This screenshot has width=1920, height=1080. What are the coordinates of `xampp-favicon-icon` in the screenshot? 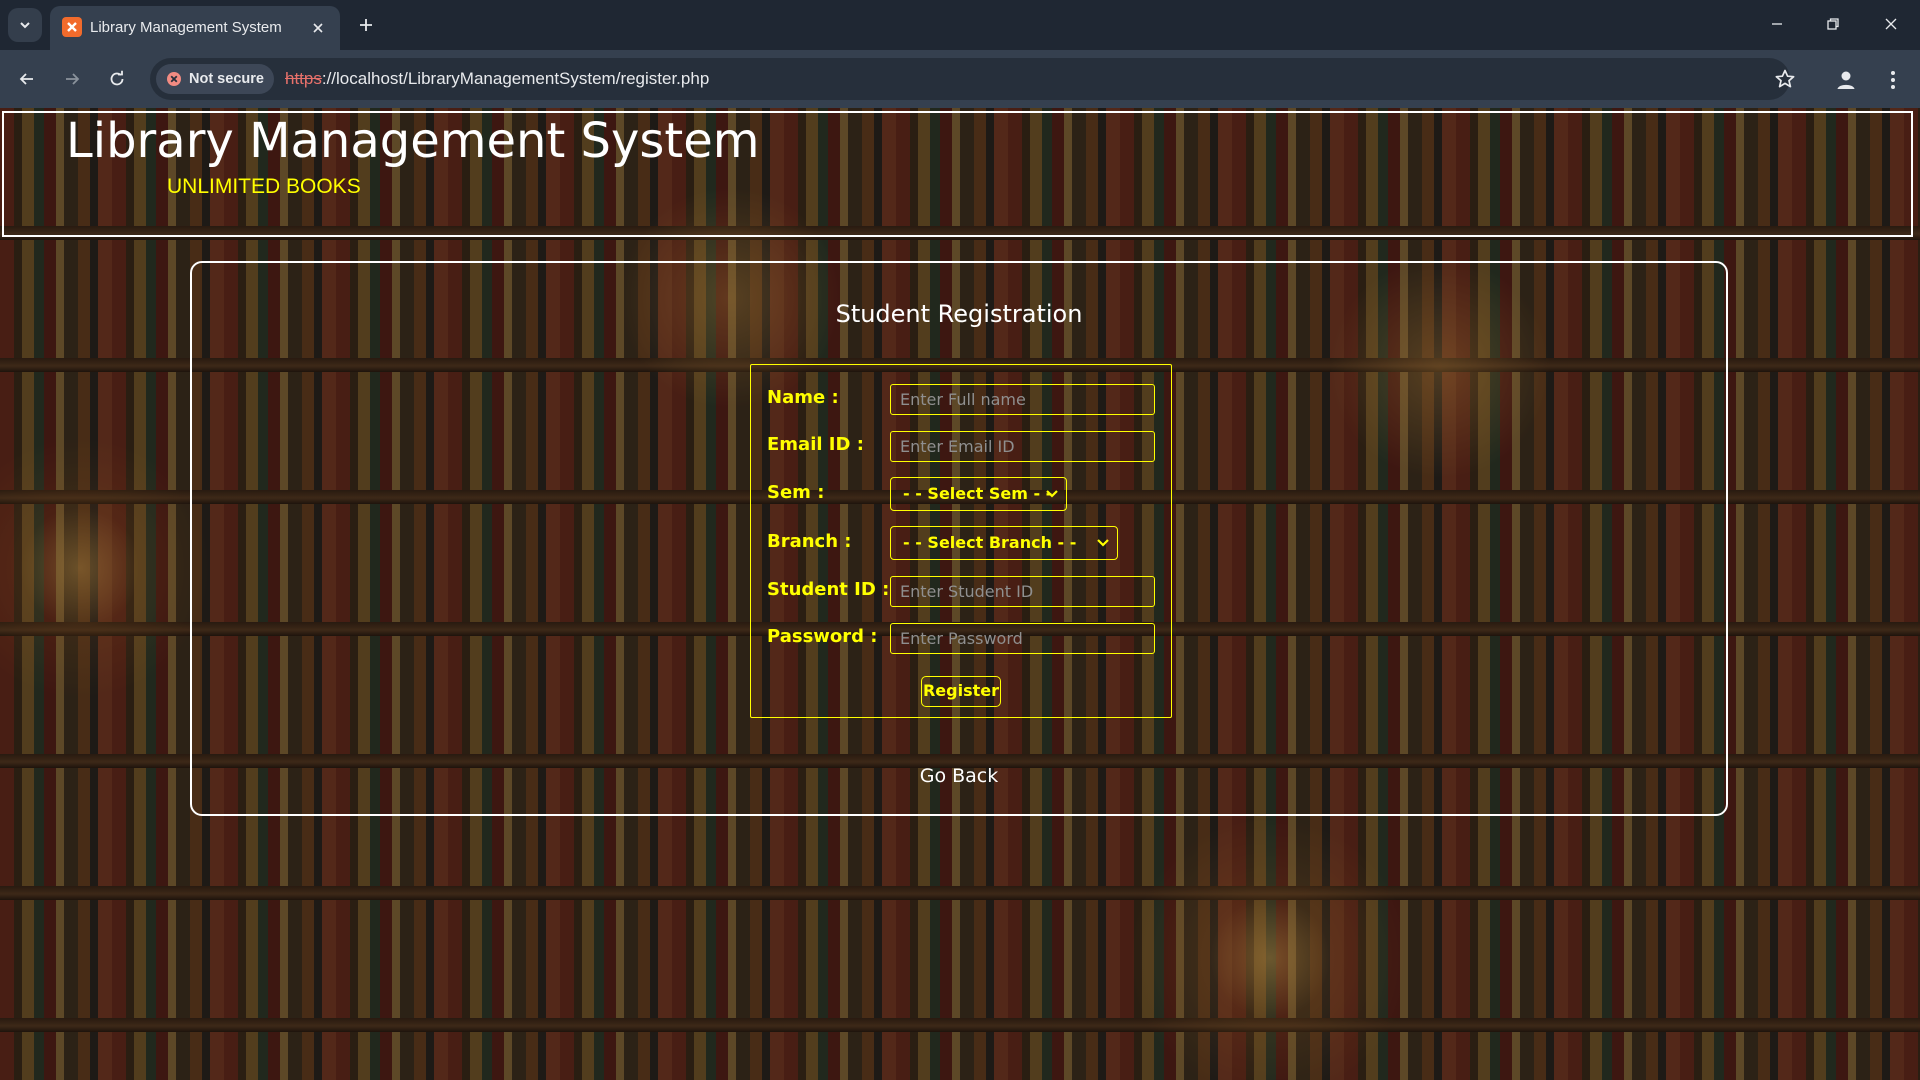 It's located at (72, 27).